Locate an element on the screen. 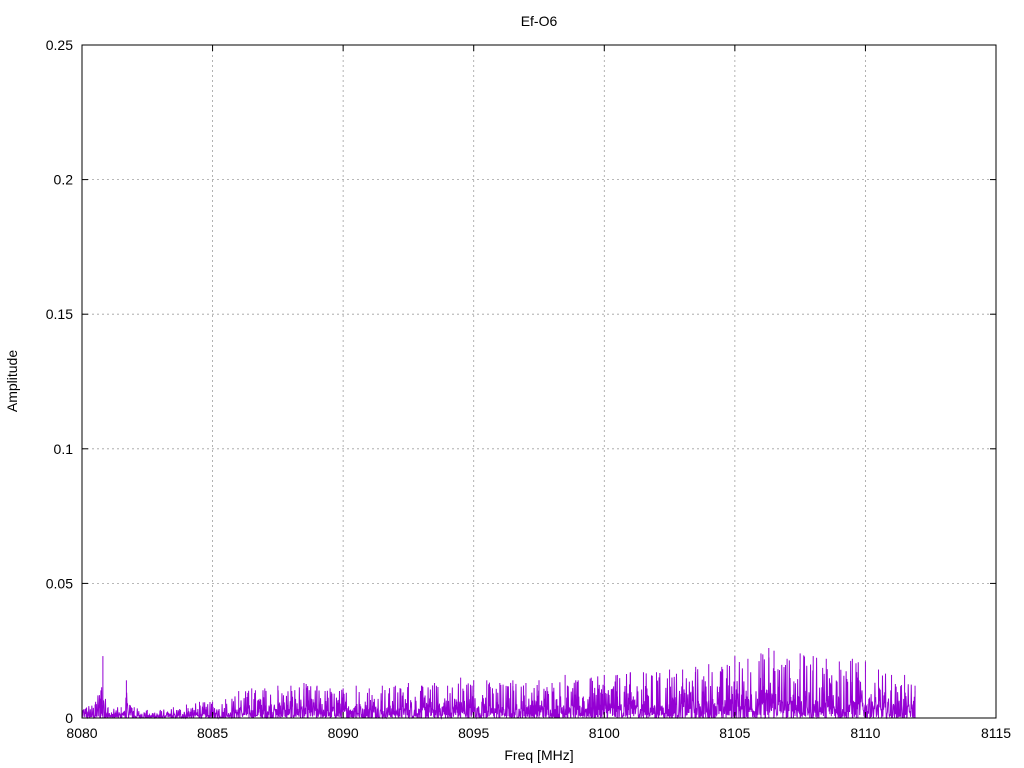 The image size is (1024, 768). y-tick-label: 0 is located at coordinates (69, 718).